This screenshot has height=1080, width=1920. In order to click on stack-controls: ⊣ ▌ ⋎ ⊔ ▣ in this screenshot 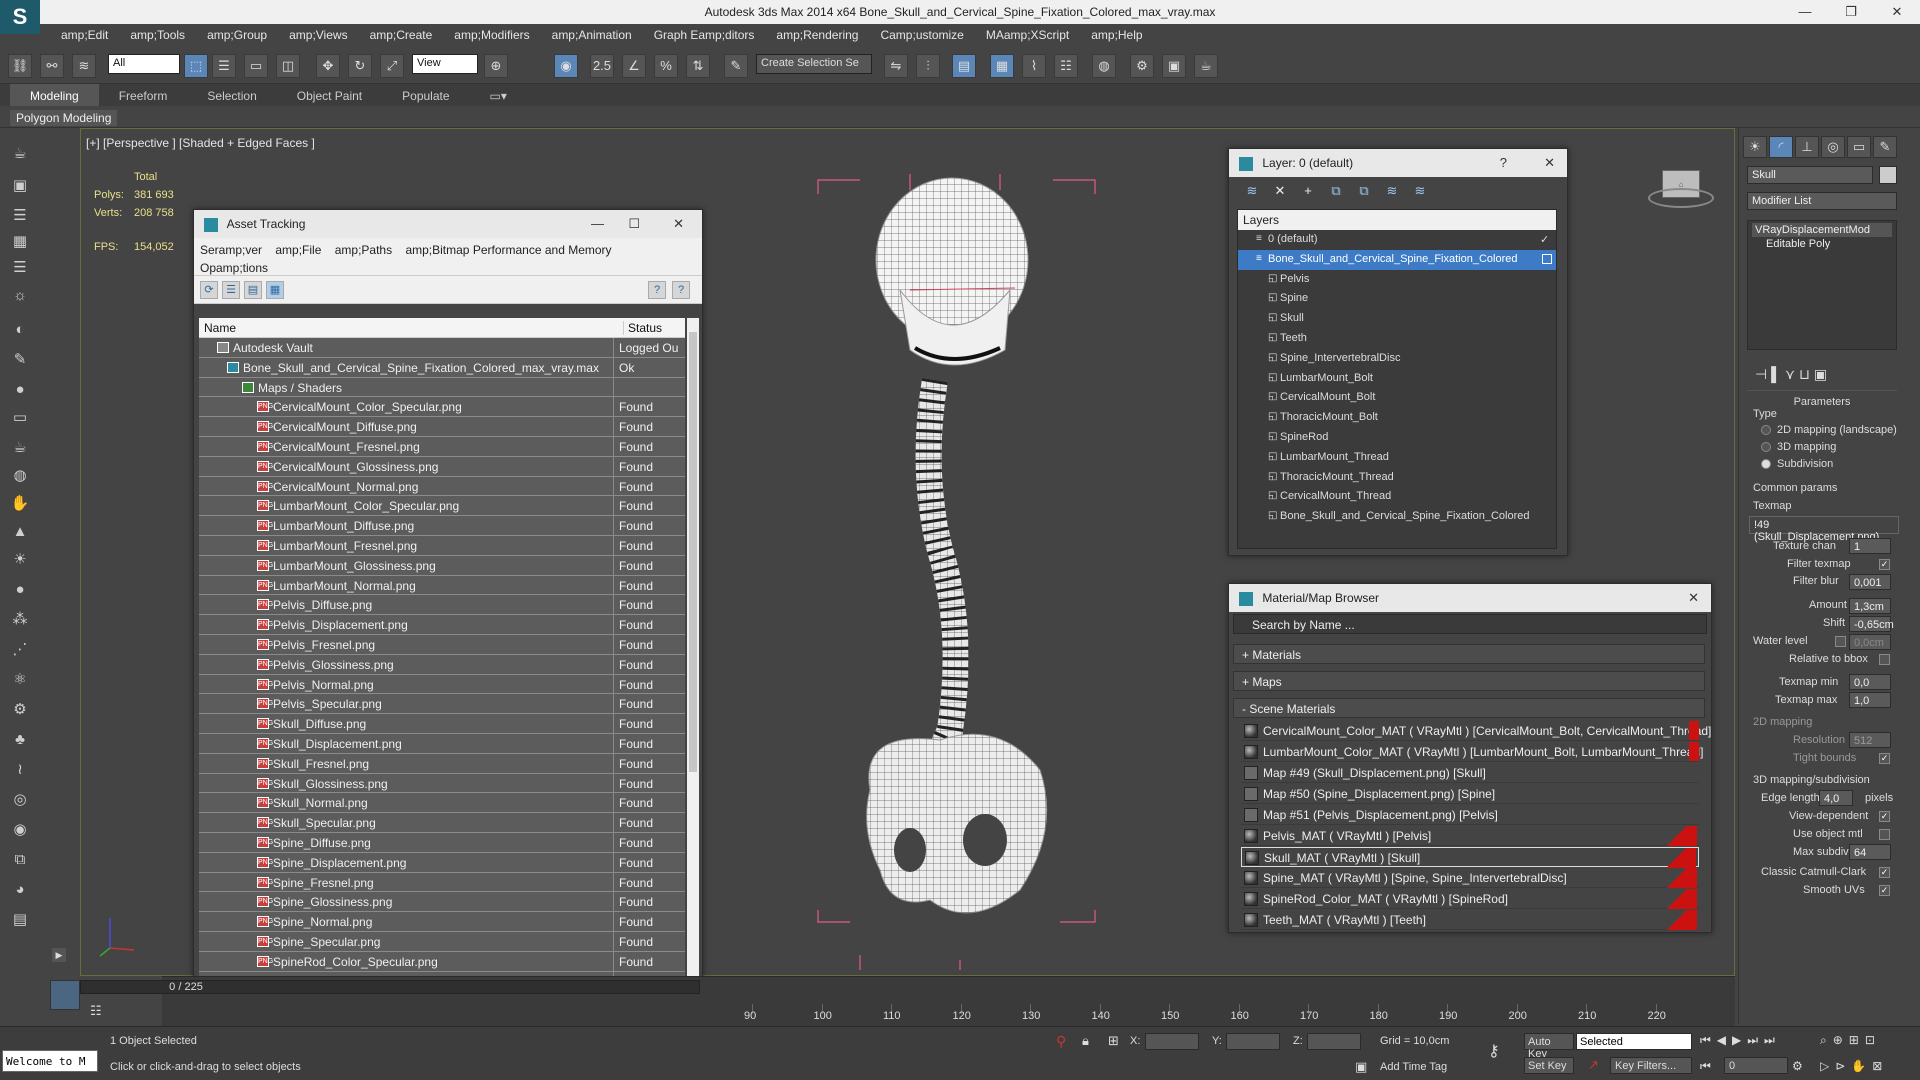, I will do `click(1791, 374)`.